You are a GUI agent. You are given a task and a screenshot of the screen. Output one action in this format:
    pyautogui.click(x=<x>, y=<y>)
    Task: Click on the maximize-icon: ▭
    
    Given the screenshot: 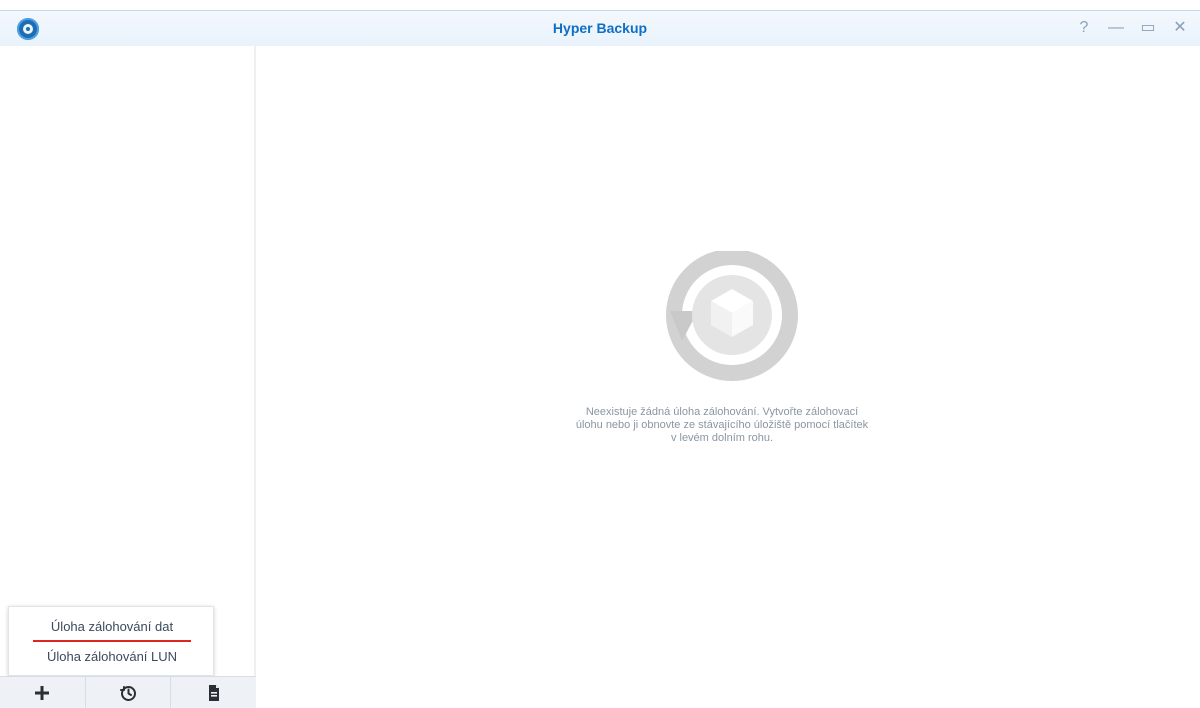 What is the action you would take?
    pyautogui.click(x=1148, y=28)
    